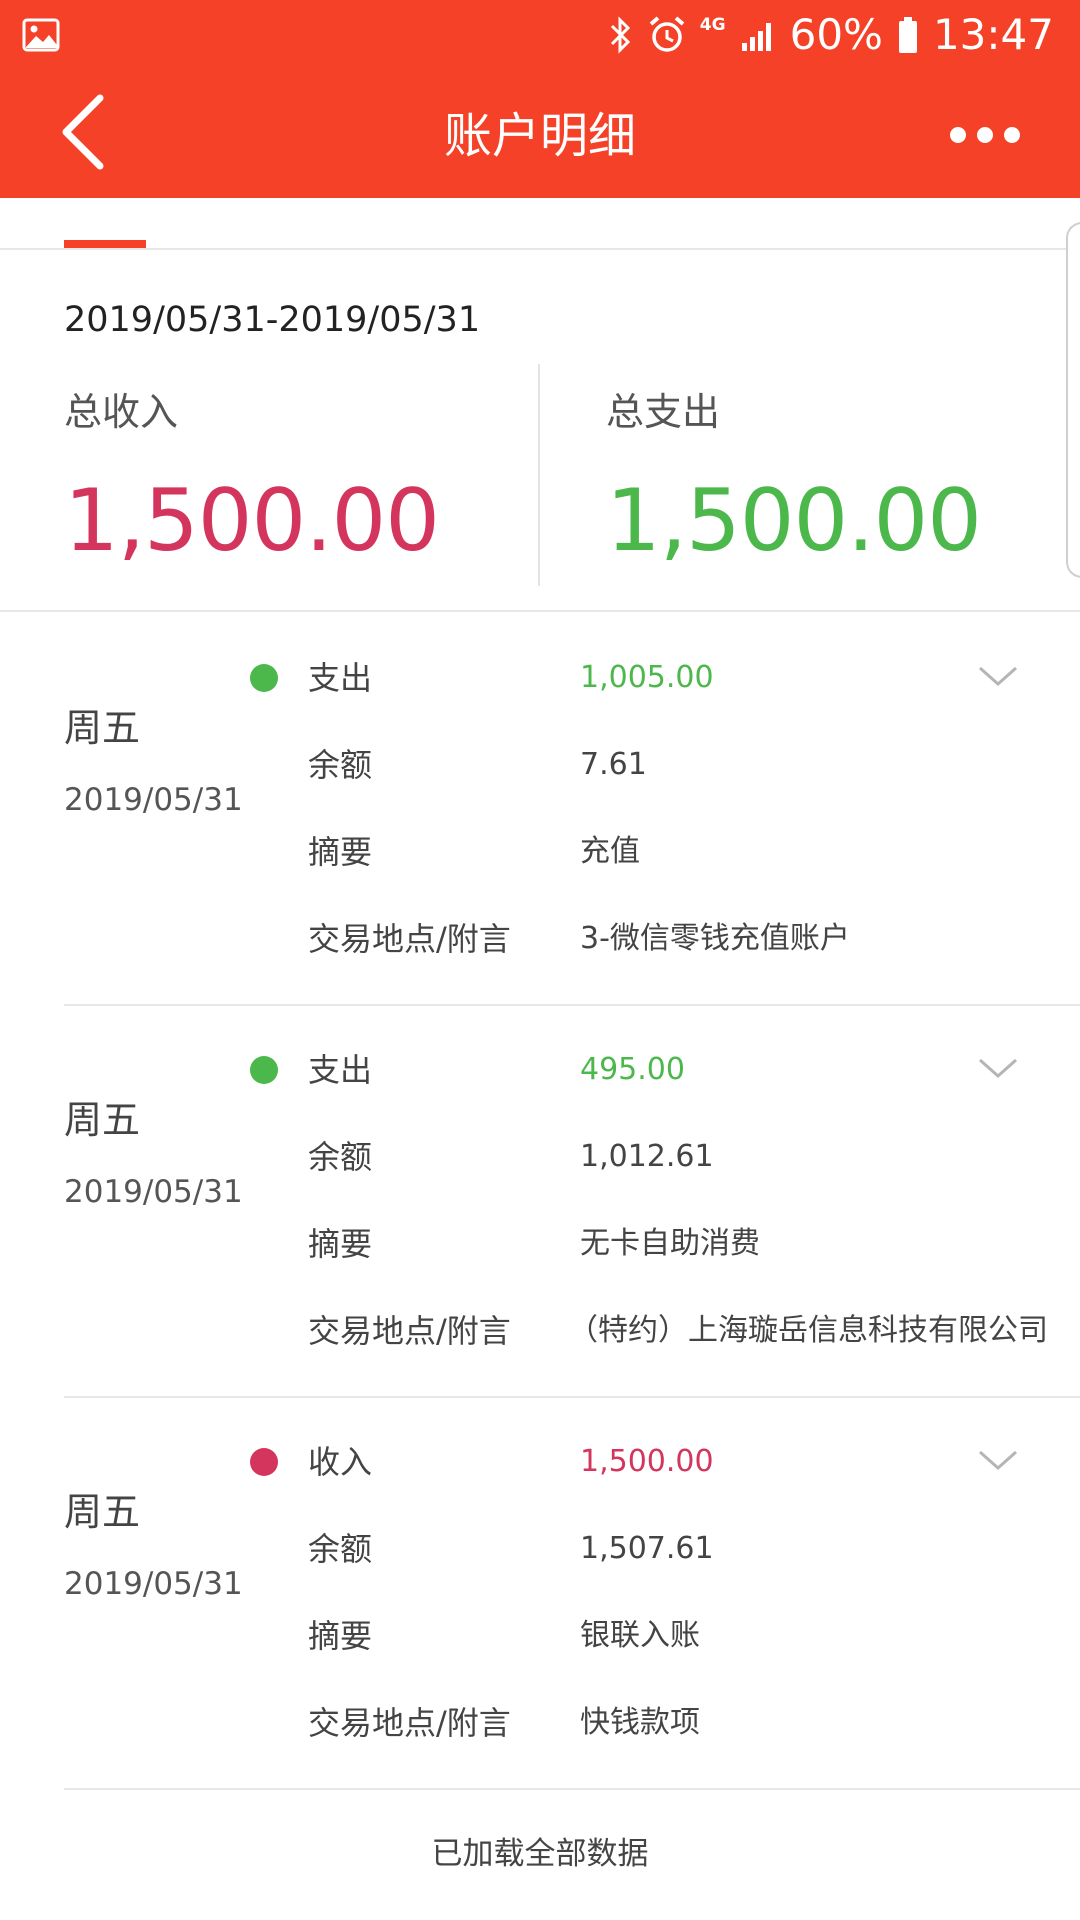 The height and width of the screenshot is (1920, 1080). Describe the element at coordinates (647, 1461) in the screenshot. I see `transaction-amount: 1,500.00` at that location.